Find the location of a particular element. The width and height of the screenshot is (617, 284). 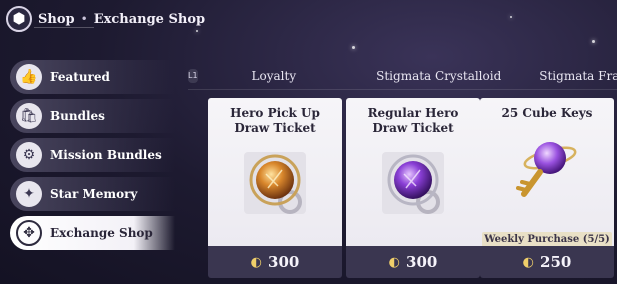

sidebar-item-label: Featured is located at coordinates (80, 77).